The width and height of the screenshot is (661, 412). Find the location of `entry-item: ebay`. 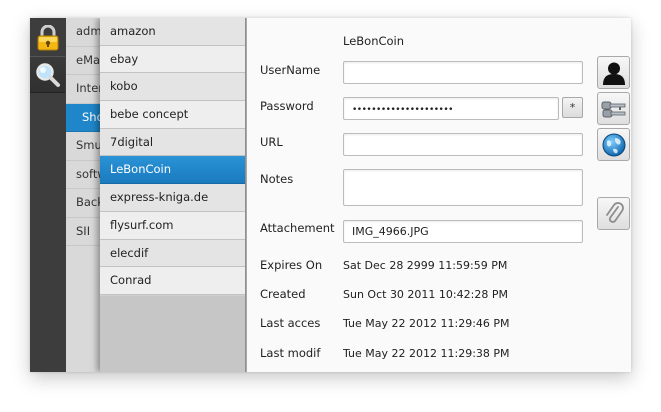

entry-item: ebay is located at coordinates (172, 59).